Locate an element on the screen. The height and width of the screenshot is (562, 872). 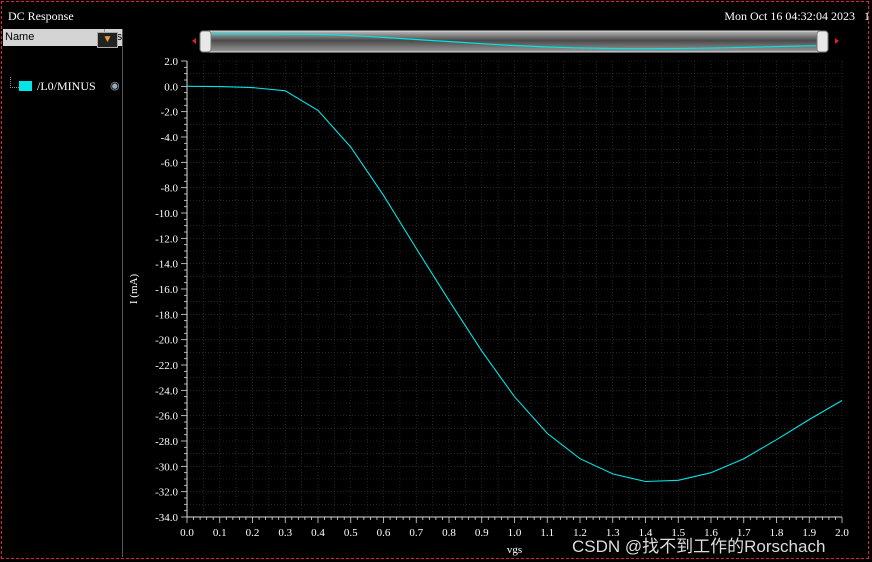
y-tick-label: 2.0 is located at coordinates (171, 62).